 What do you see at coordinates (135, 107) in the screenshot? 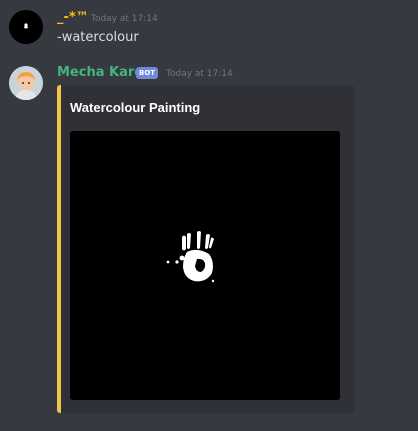
I see `embed-title: Watercolour Painting` at bounding box center [135, 107].